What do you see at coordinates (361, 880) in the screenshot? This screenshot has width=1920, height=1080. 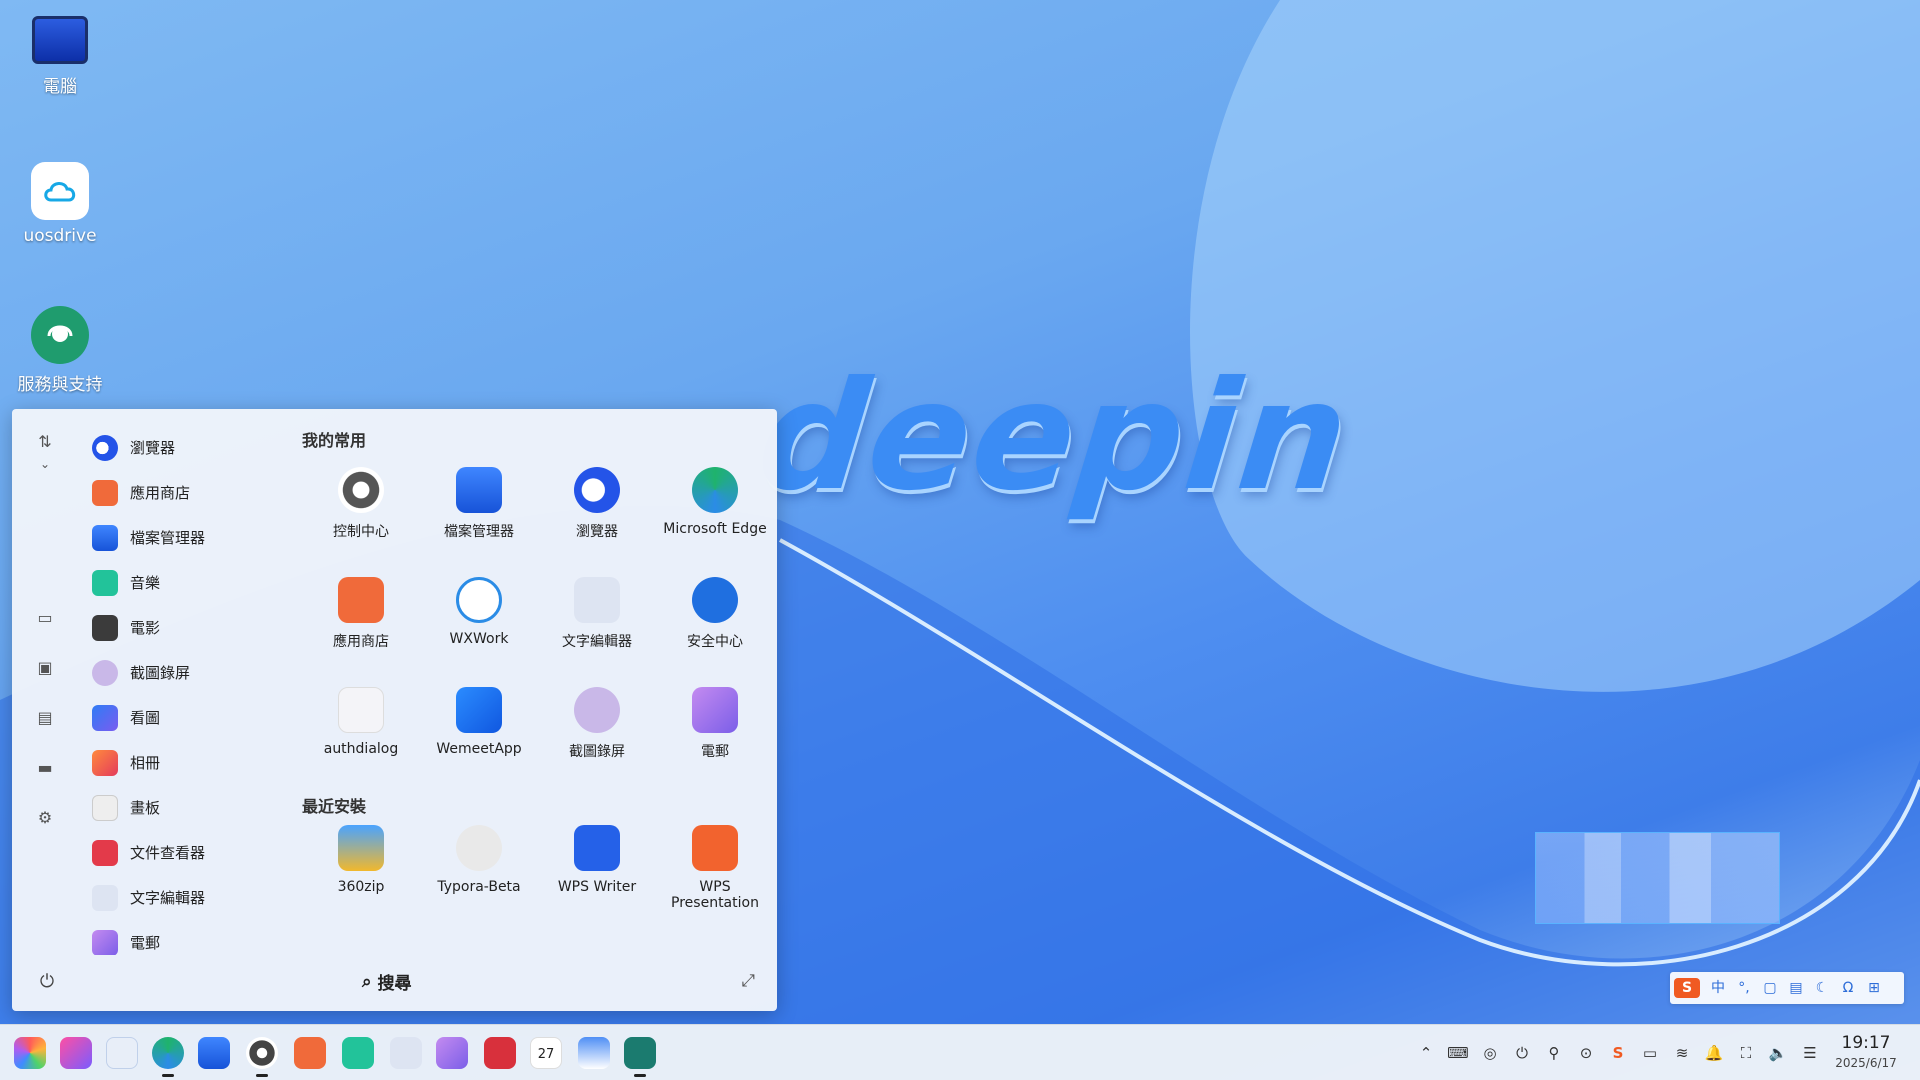 I see `grid-app: 360zip` at bounding box center [361, 880].